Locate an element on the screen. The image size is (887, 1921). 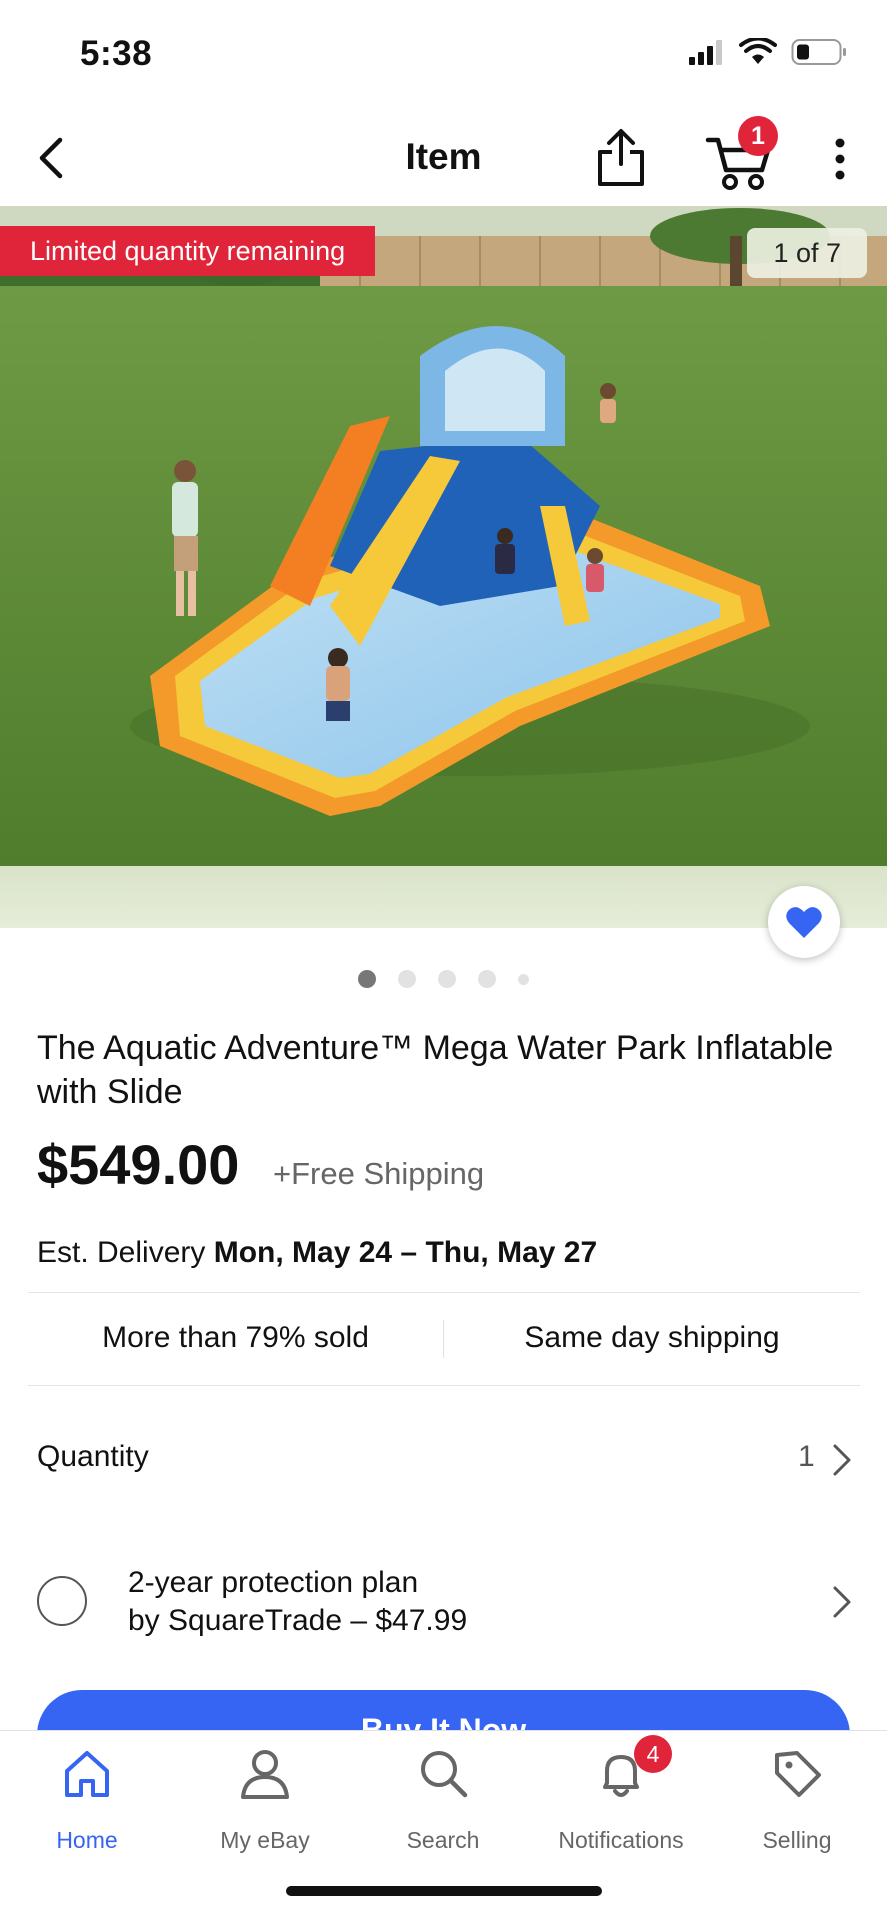
notifications-badge: 4 is located at coordinates (653, 1754).